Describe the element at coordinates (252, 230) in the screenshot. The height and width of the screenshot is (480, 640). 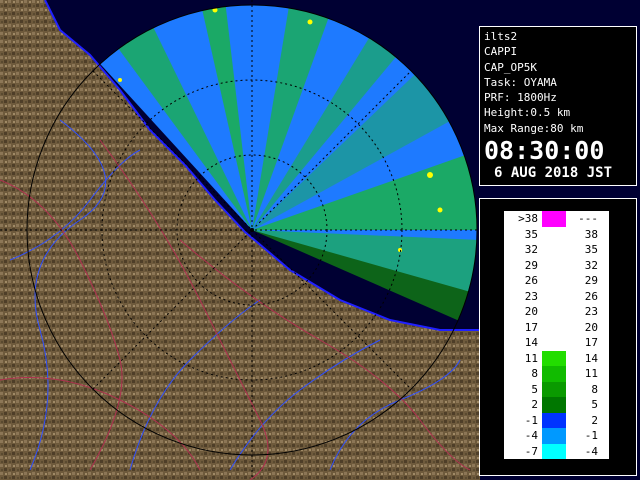
I see `radar-site` at that location.